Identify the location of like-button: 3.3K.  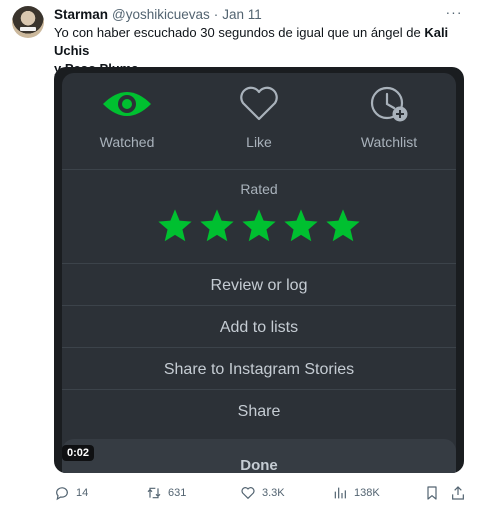
(262, 493).